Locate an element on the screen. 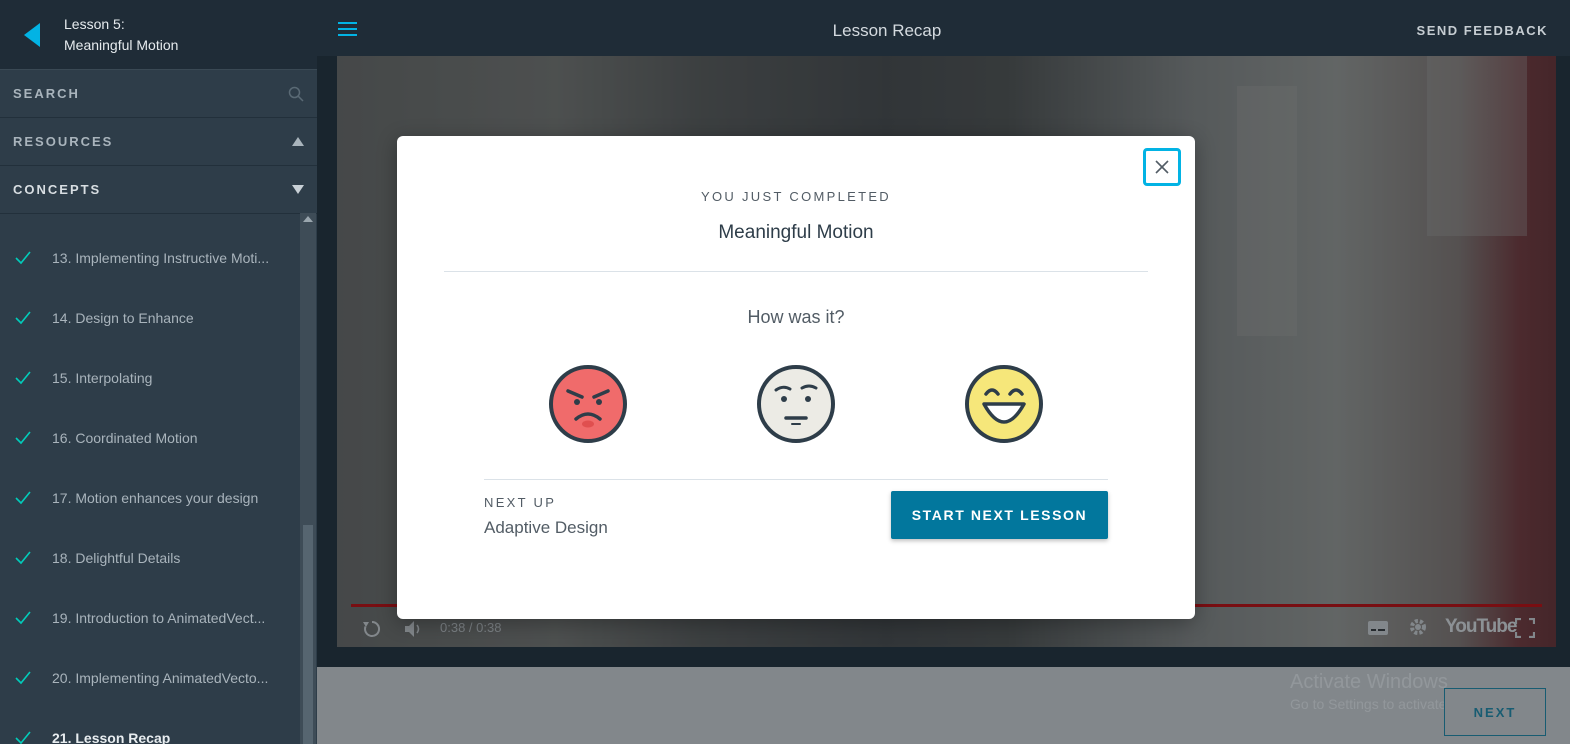  send-feedback-link: SEND FEEDBACK is located at coordinates (1482, 30).